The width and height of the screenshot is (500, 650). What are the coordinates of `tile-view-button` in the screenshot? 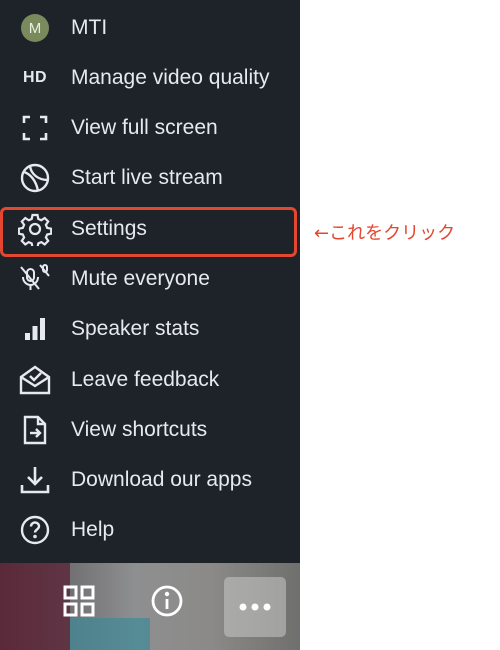 It's located at (79, 601).